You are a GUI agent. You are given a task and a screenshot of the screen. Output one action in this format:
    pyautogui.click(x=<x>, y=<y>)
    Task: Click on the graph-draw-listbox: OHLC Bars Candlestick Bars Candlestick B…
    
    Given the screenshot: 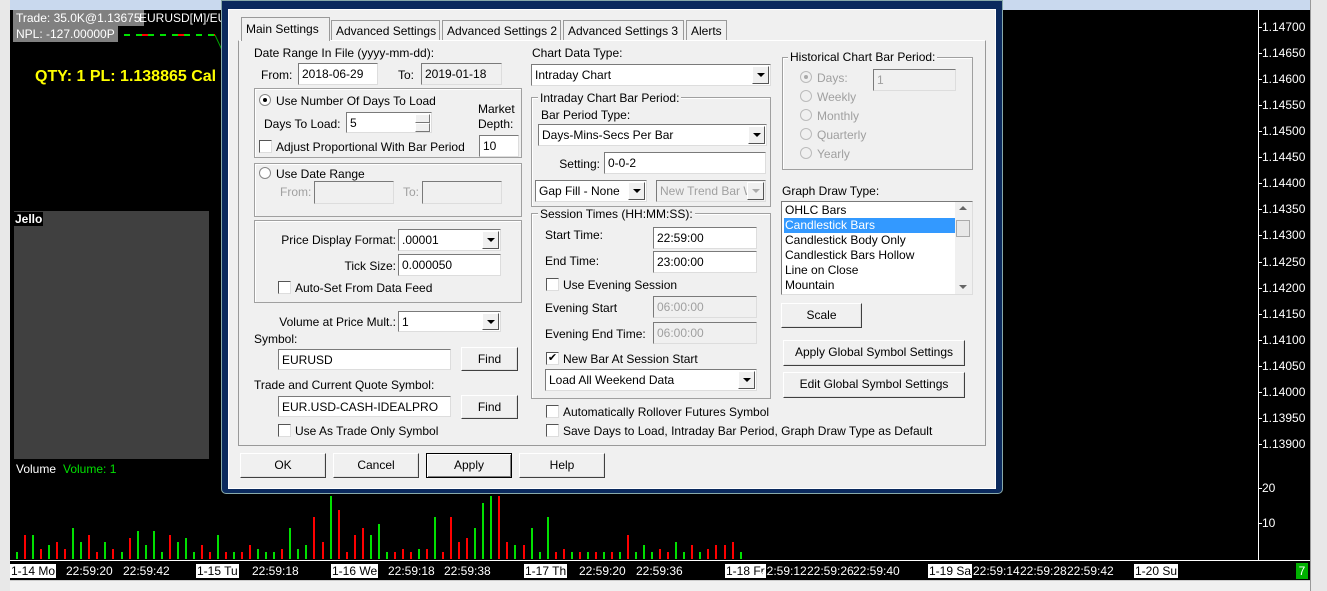 What is the action you would take?
    pyautogui.click(x=877, y=248)
    